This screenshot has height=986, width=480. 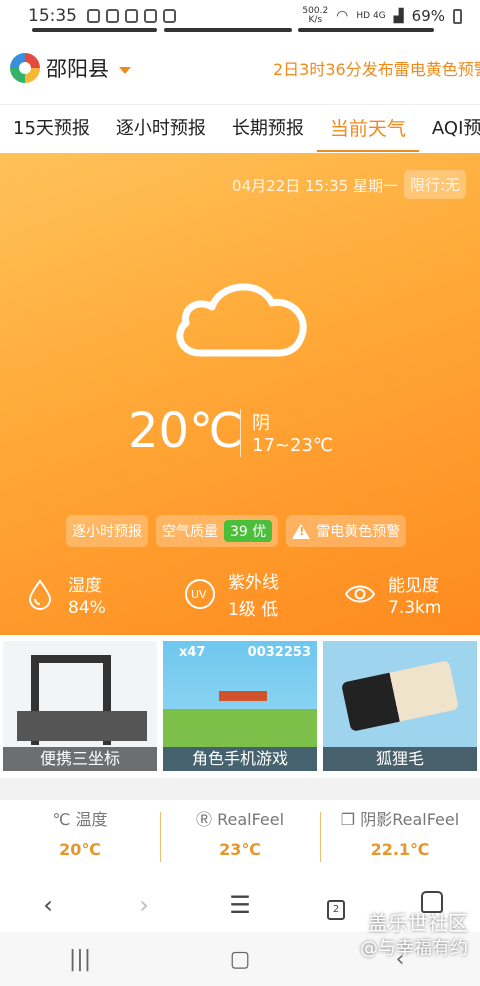 I want to click on chevron-down-icon, so click(x=125, y=70).